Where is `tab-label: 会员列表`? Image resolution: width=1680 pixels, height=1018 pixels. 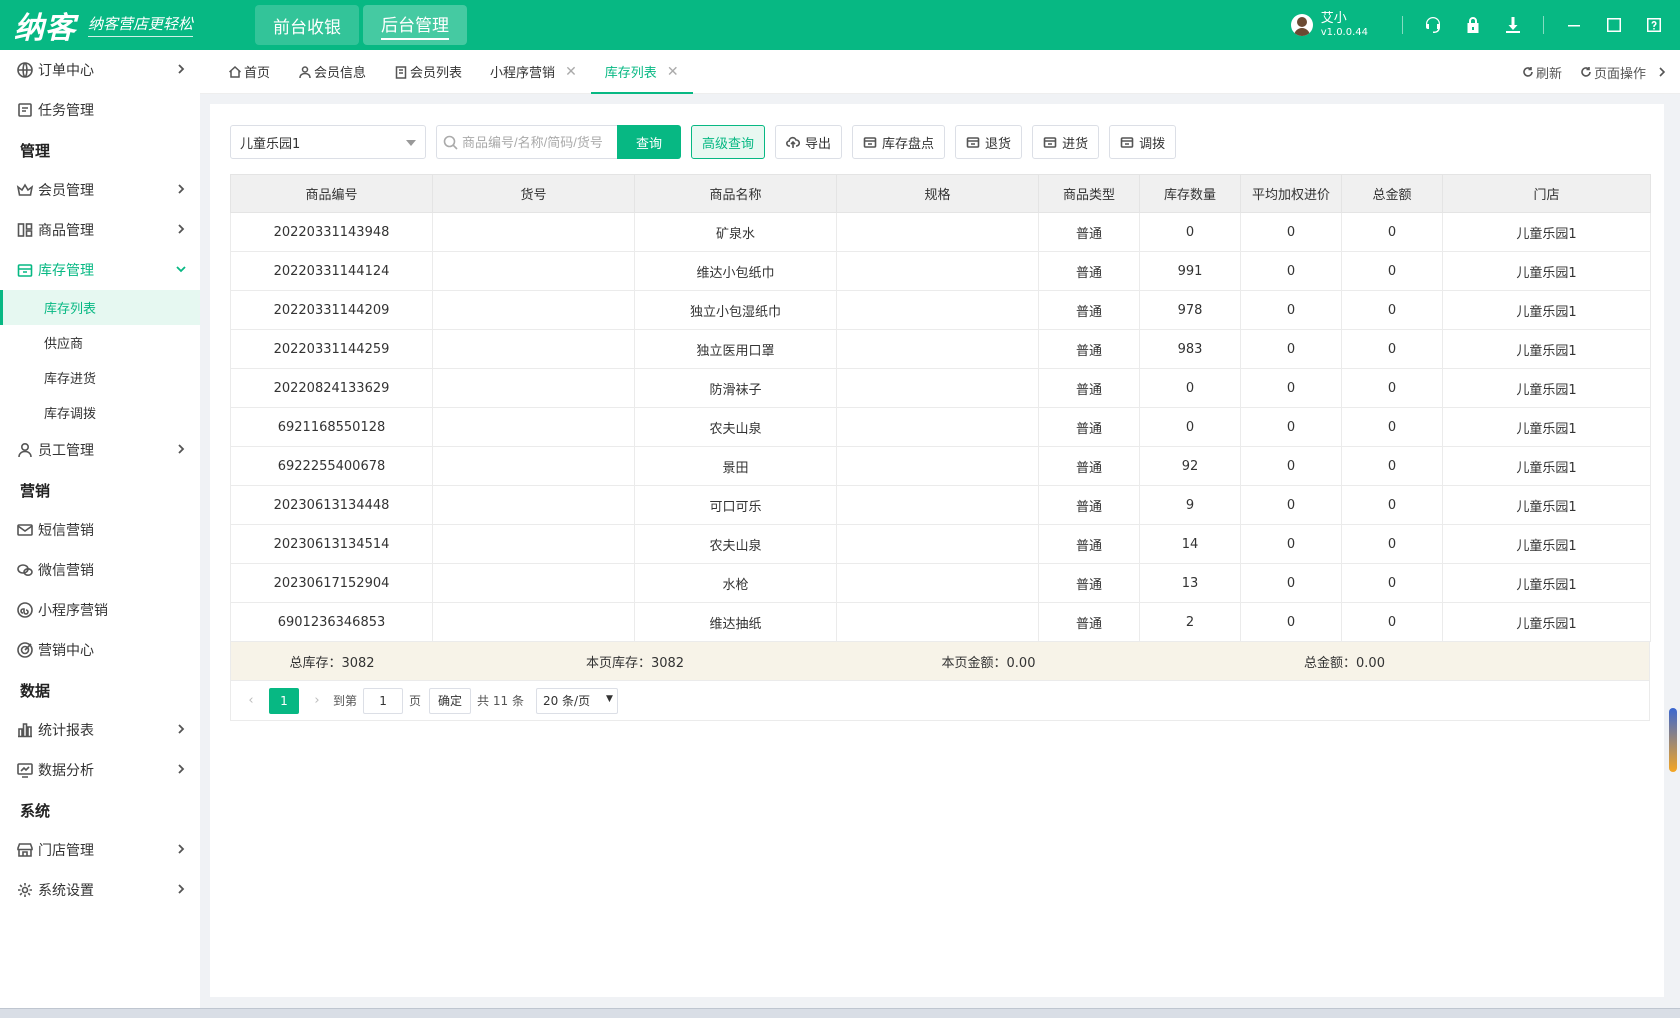 tab-label: 会员列表 is located at coordinates (436, 73).